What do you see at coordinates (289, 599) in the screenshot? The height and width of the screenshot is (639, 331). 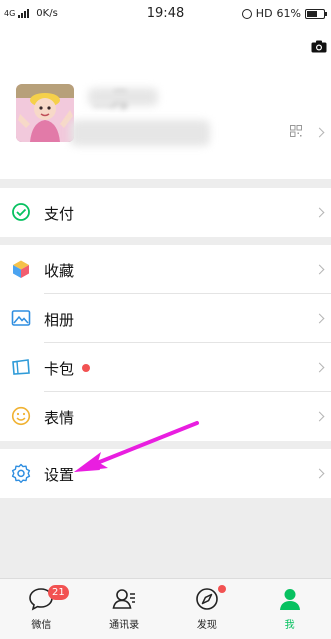 I see `me-icon` at bounding box center [289, 599].